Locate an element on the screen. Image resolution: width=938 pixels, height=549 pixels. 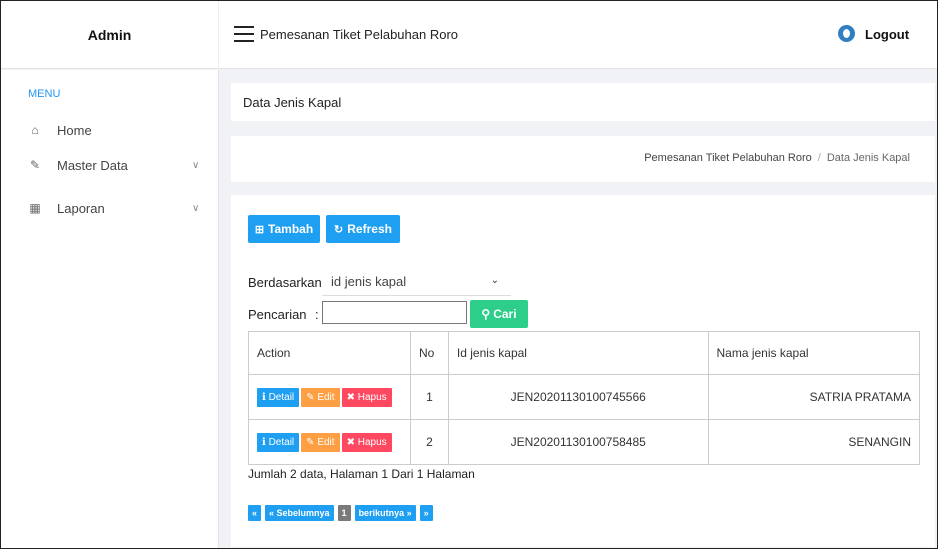
app-title: Pemesanan Tiket Pelabuhan Roro is located at coordinates (359, 34).